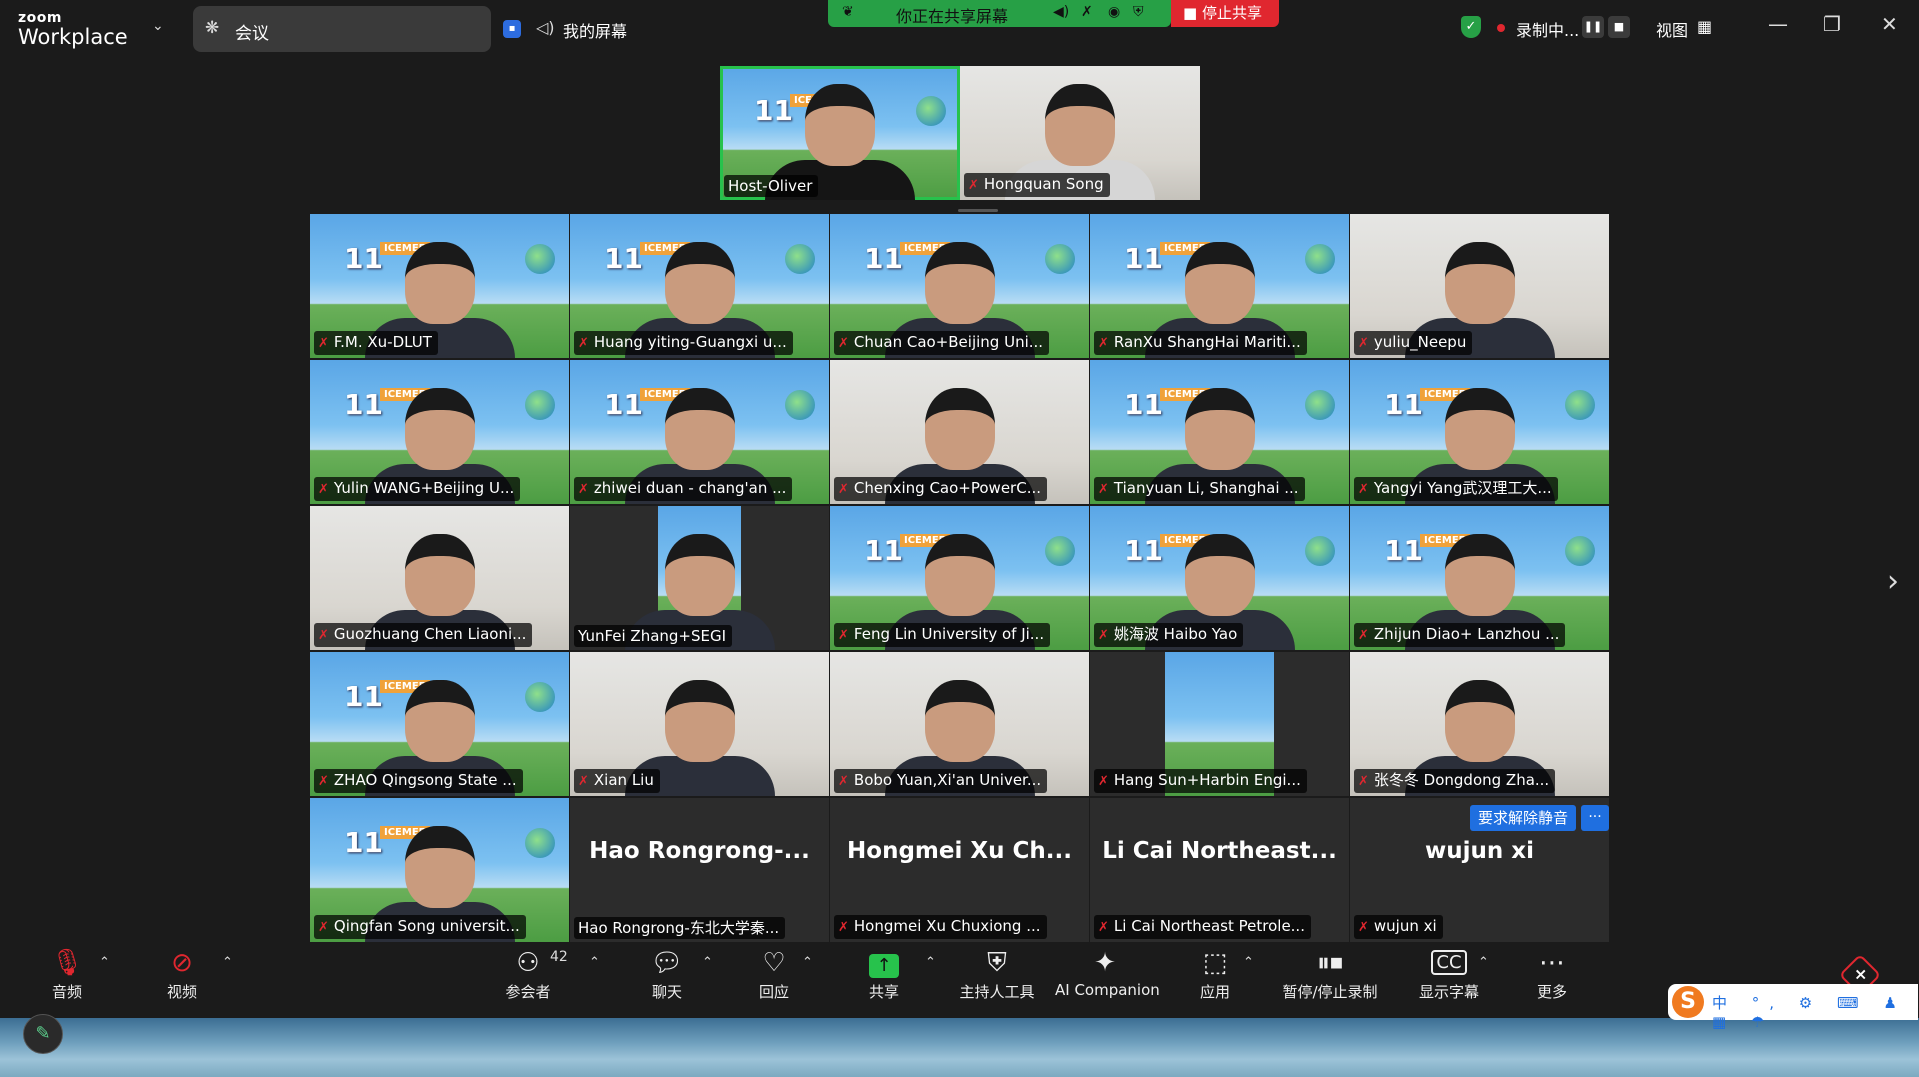  I want to click on captions-button: CC 显示字幕, so click(1449, 973).